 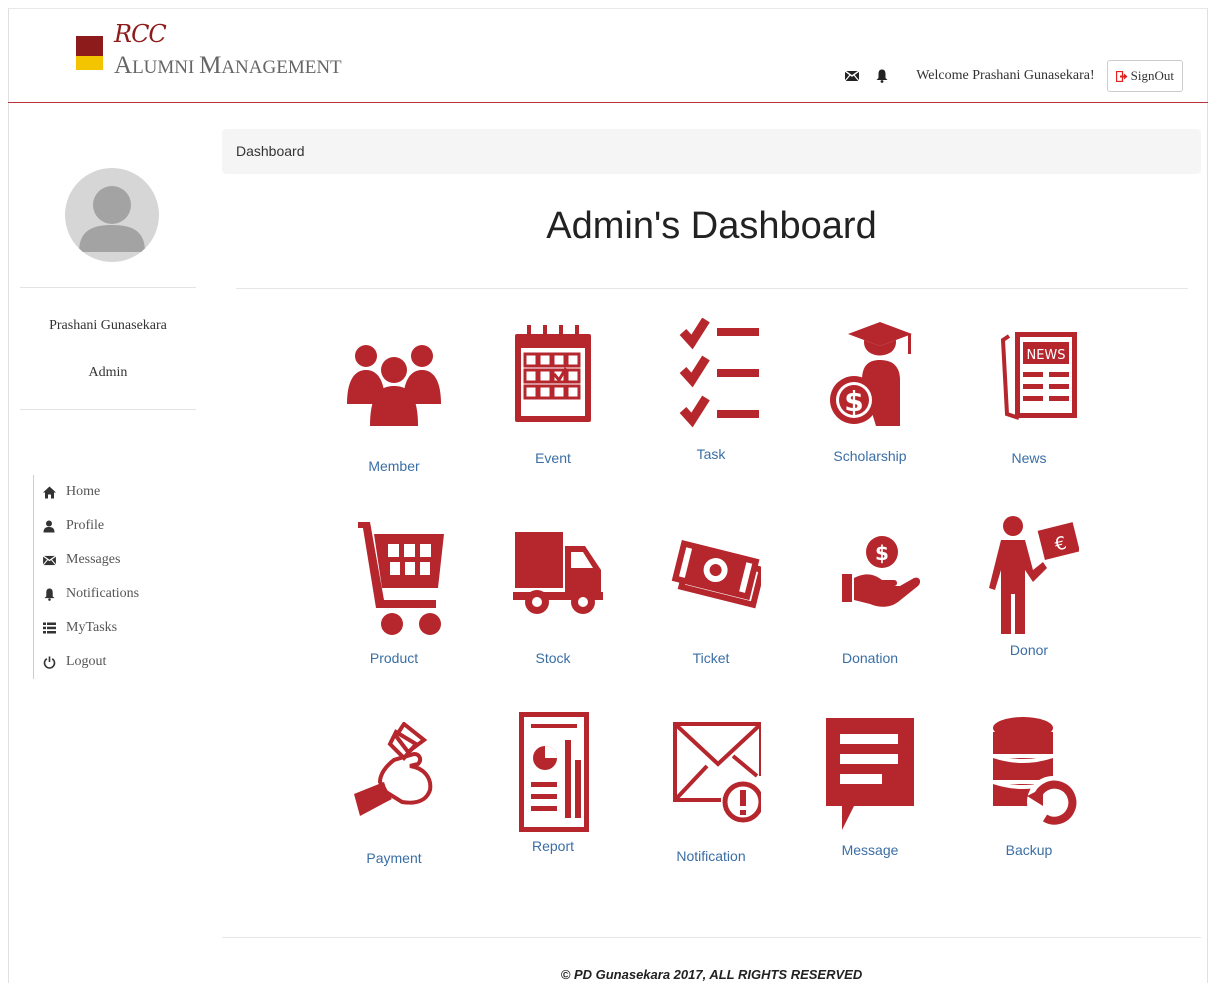 I want to click on sidebar-item-profile: Profile, so click(x=90, y=526).